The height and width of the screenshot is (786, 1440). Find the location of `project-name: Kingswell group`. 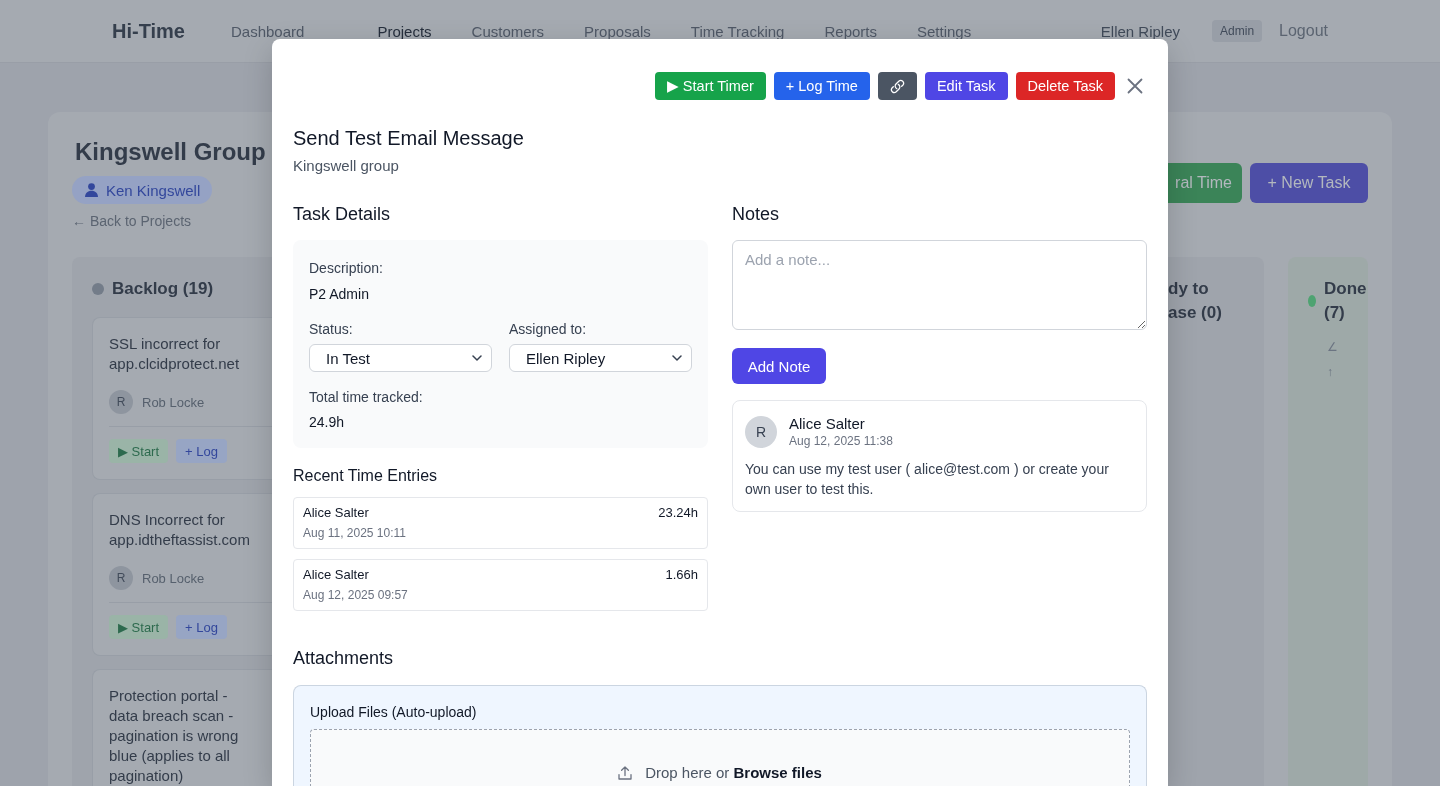

project-name: Kingswell group is located at coordinates (346, 166).